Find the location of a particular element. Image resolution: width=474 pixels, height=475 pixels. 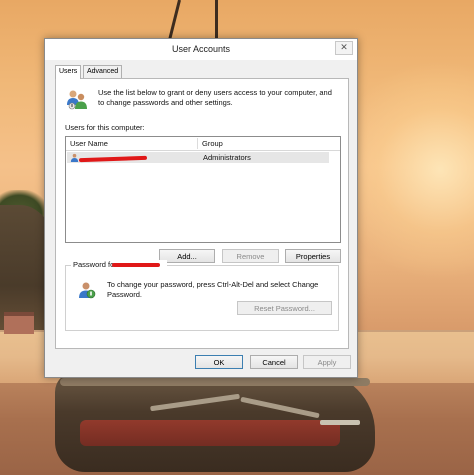

tab-users: Users is located at coordinates (68, 72).